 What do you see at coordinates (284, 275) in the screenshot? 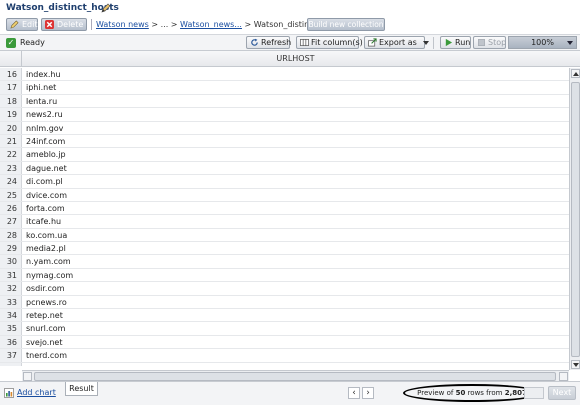
I see `table-row: 31 nymag.com` at bounding box center [284, 275].